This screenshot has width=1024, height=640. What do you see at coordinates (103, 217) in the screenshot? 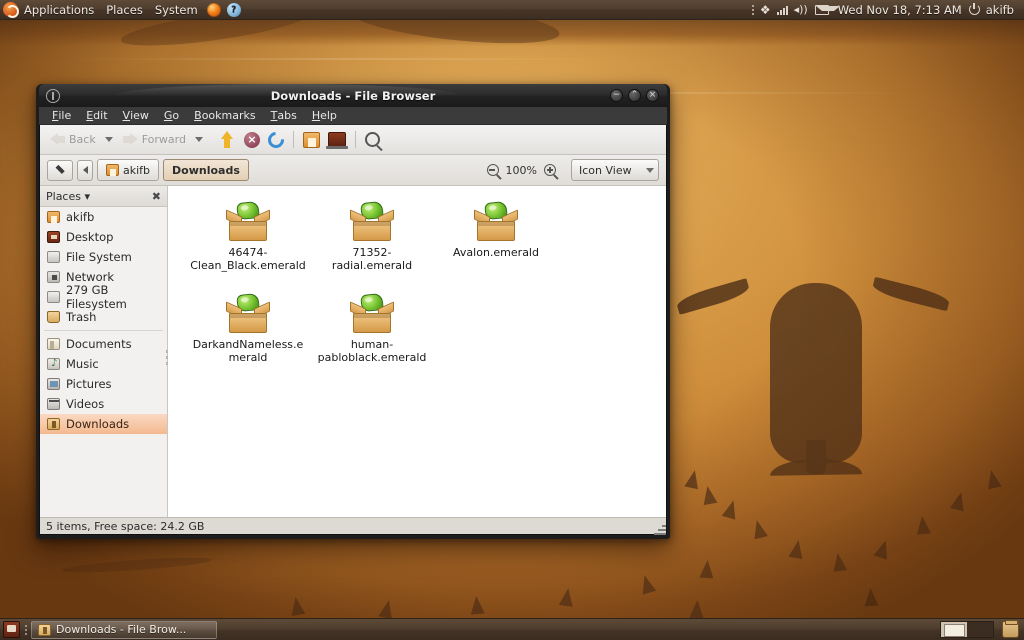
I see `sidebar-item-akifb: akifb` at bounding box center [103, 217].